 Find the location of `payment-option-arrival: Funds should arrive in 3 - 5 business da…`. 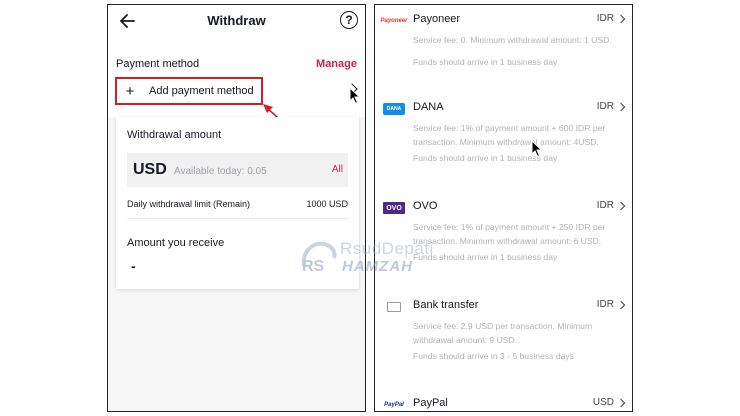

payment-option-arrival: Funds should arrive in 3 - 5 business da… is located at coordinates (493, 356).